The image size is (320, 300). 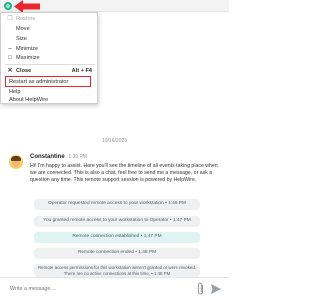 What do you see at coordinates (117, 237) in the screenshot?
I see `event-connection-established: Remote connection established • 1:47 PM` at bounding box center [117, 237].